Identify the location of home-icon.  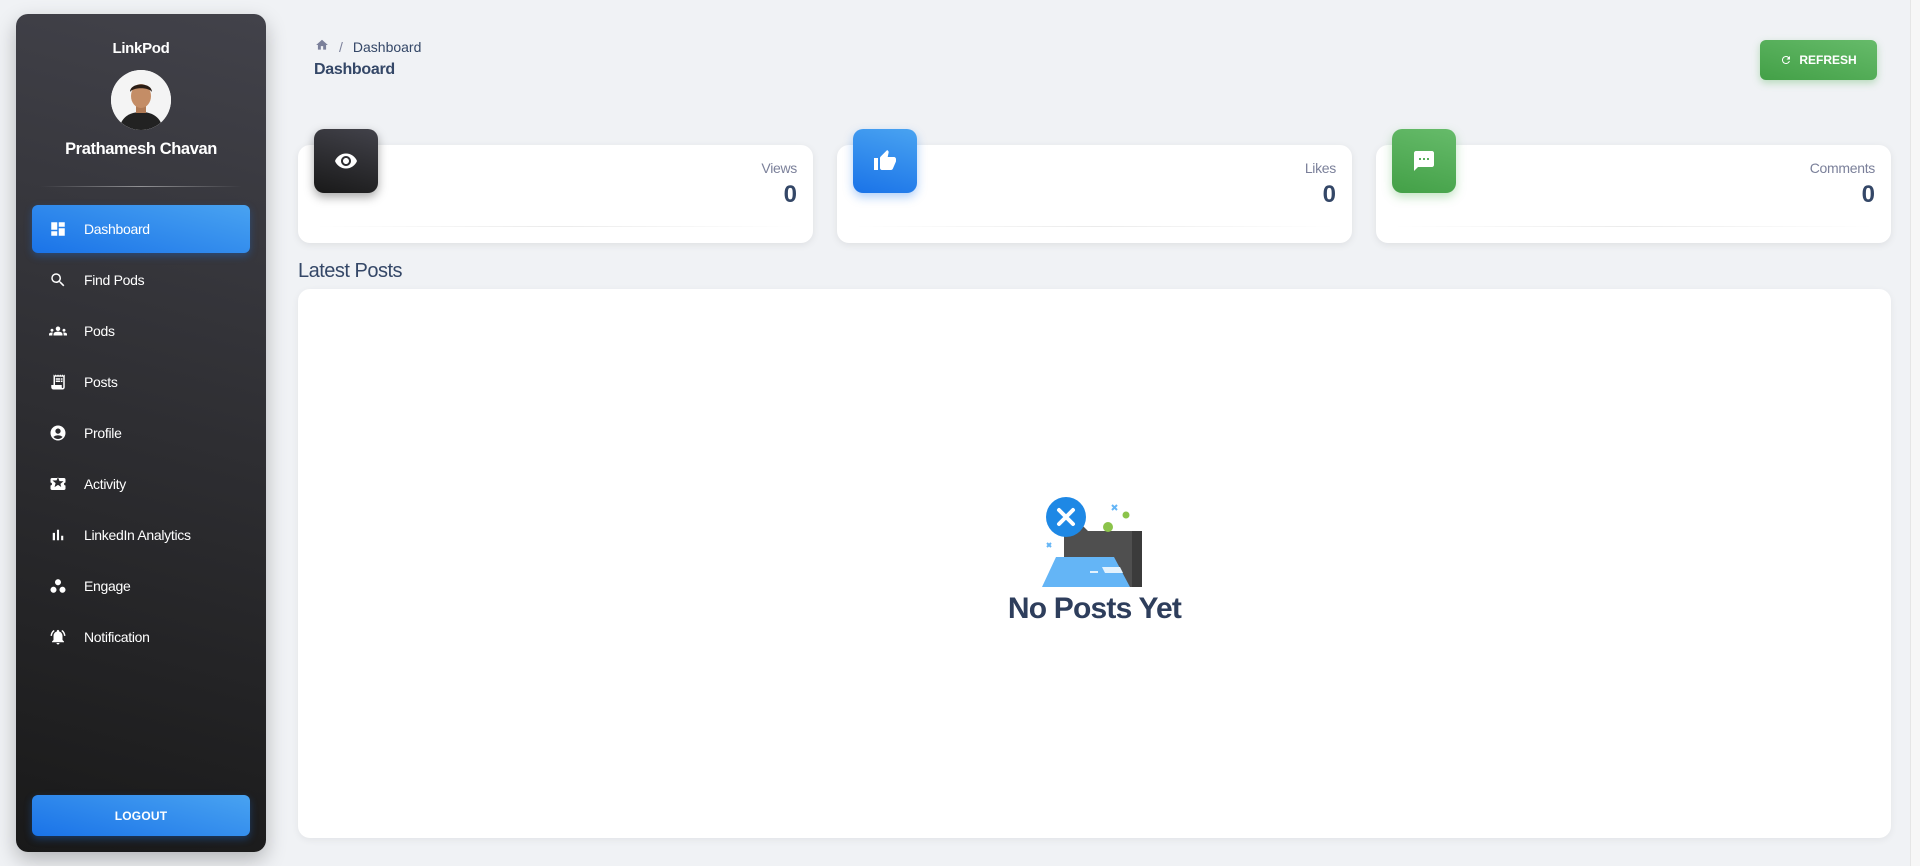
(322, 46).